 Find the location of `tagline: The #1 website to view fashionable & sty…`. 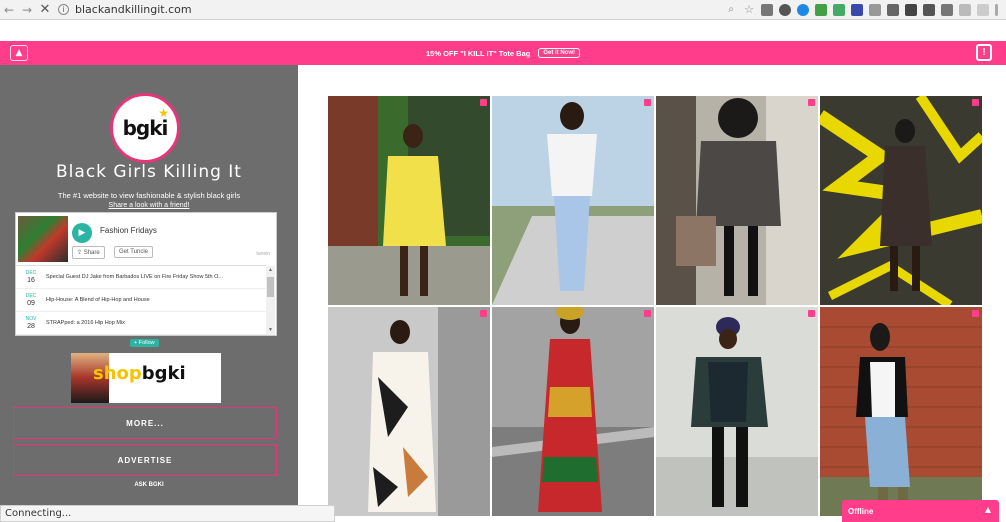

tagline: The #1 website to view fashionable & sty… is located at coordinates (149, 195).